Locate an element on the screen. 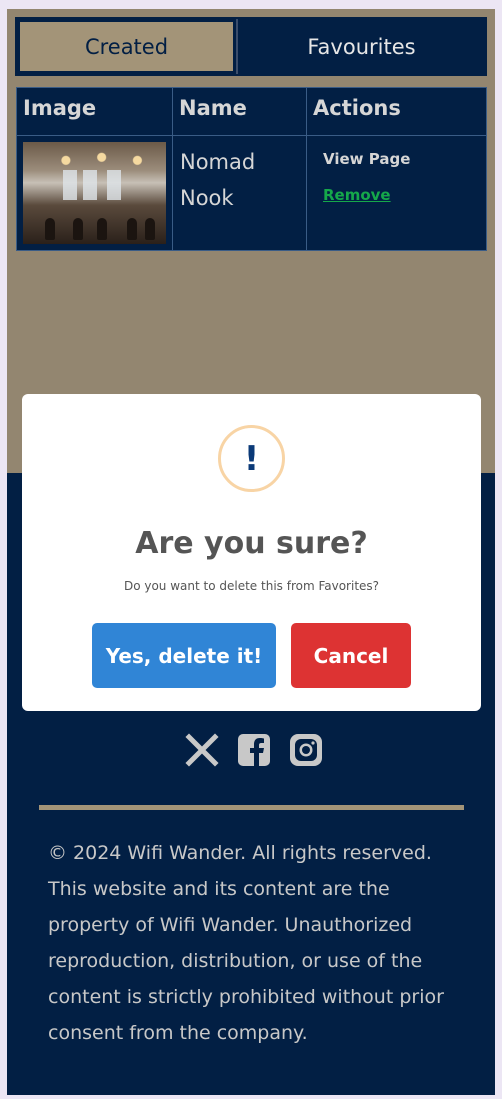 This screenshot has width=502, height=1099. image-cell is located at coordinates (94, 193).